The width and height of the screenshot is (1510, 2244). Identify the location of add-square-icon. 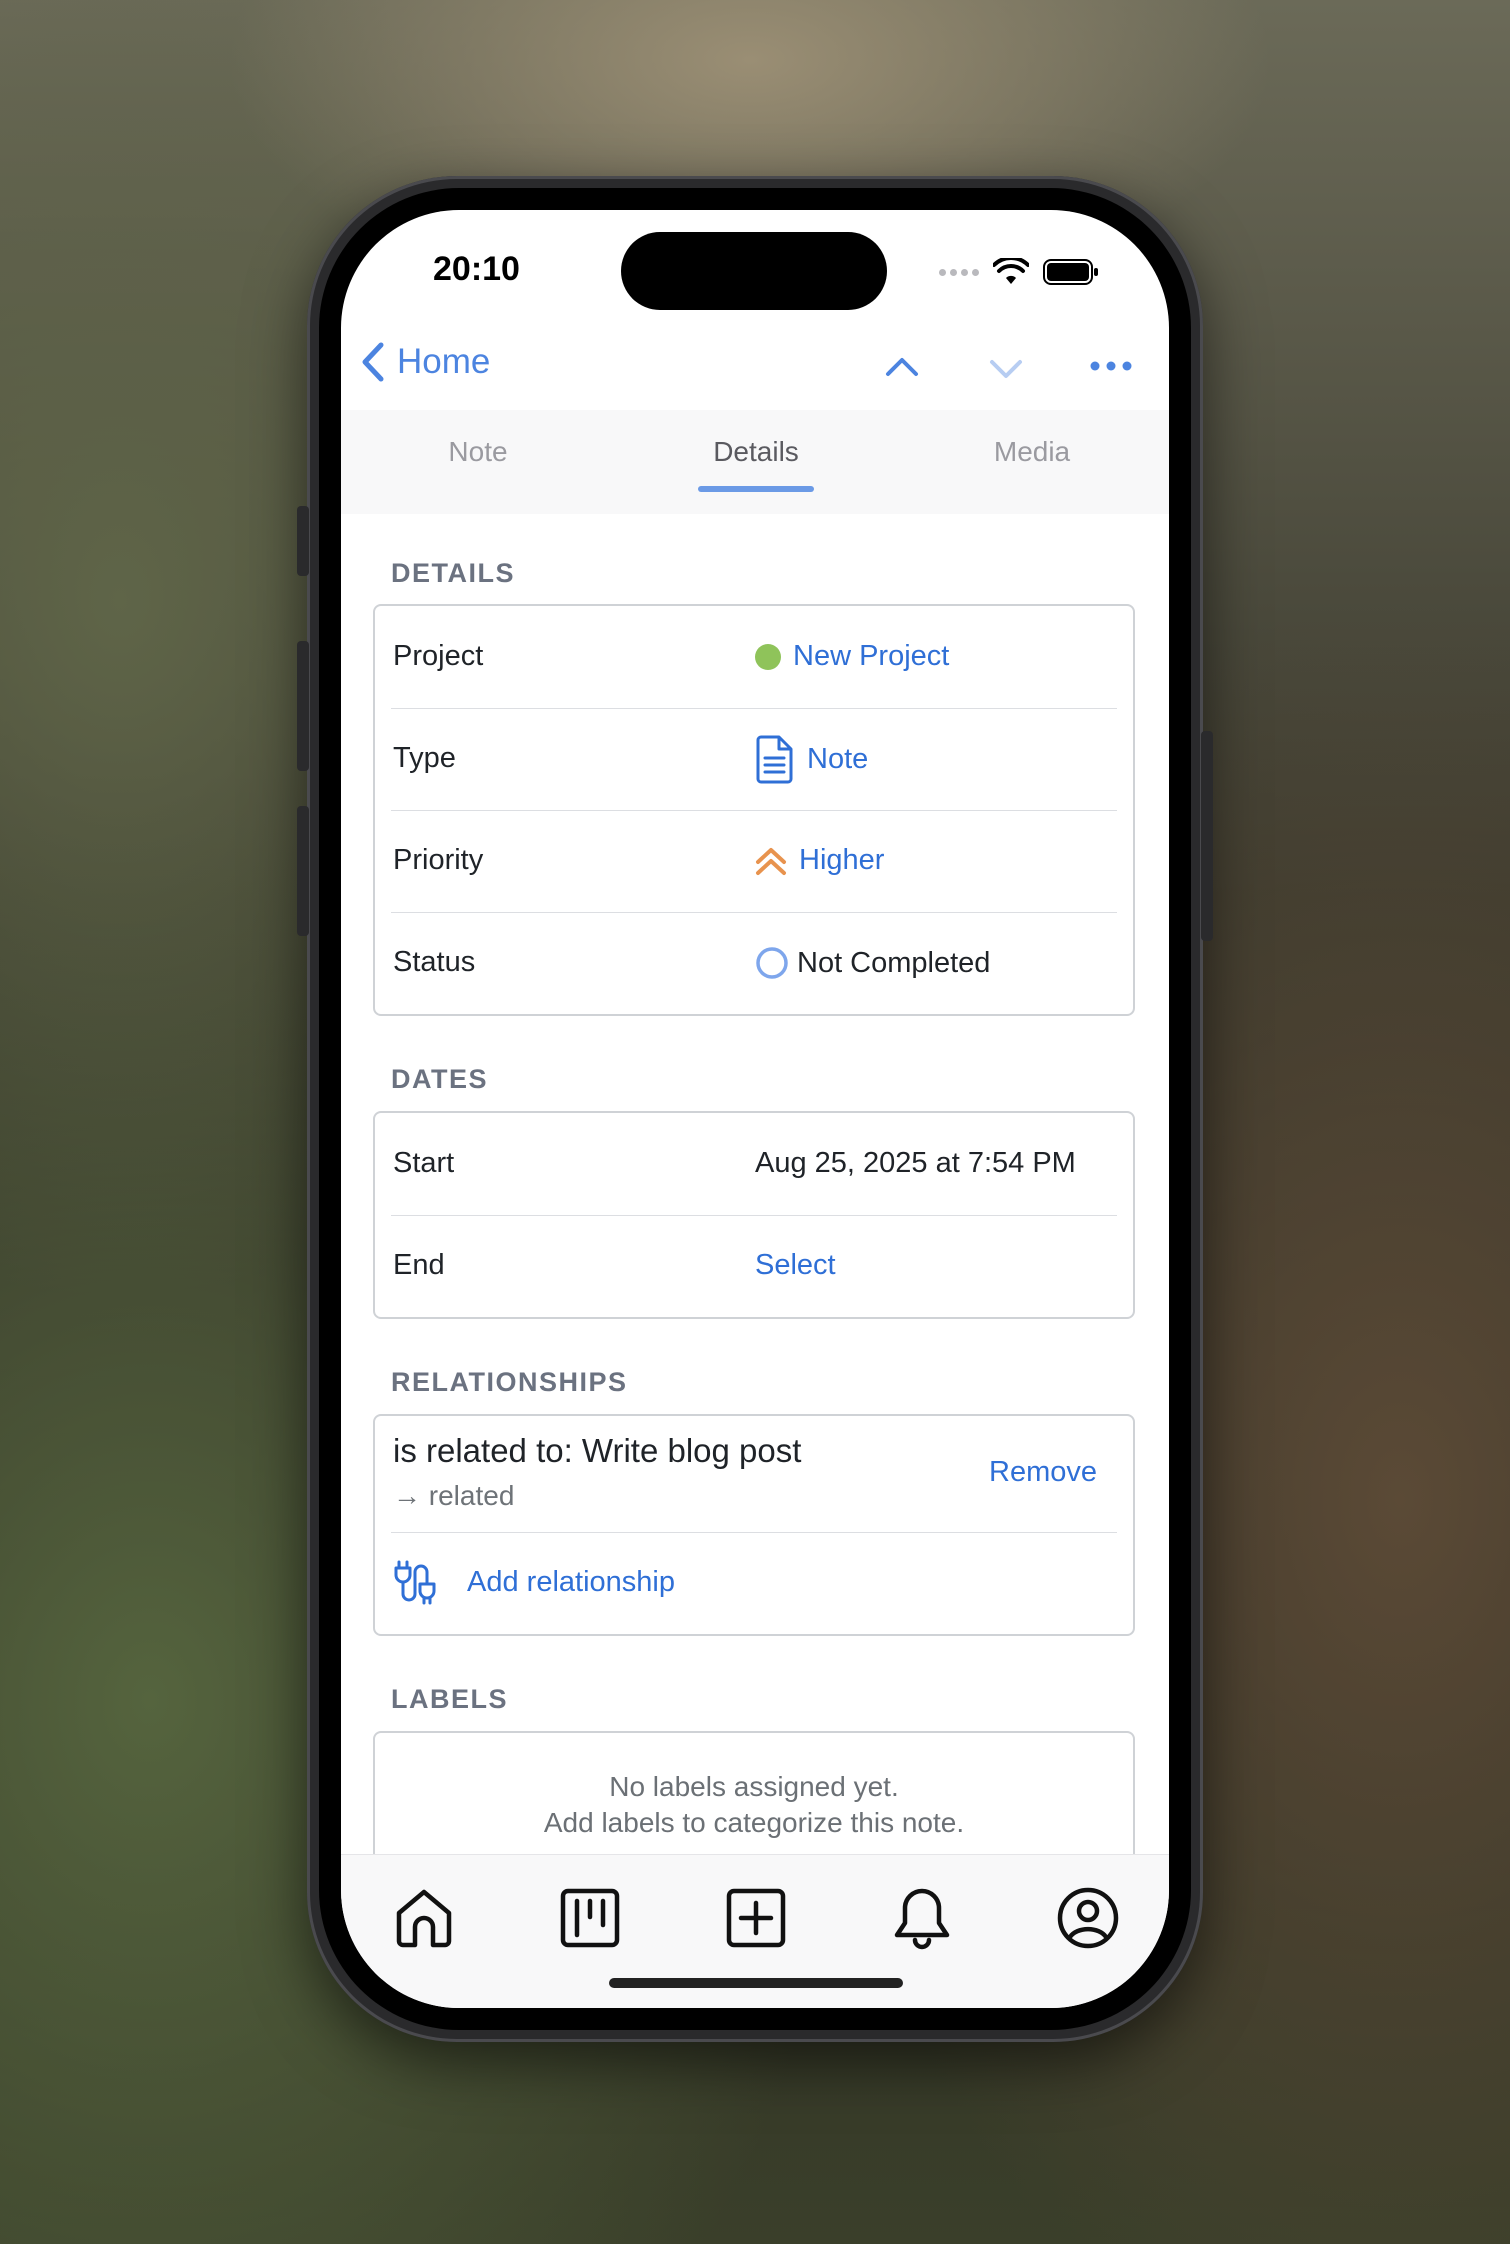
(756, 1918).